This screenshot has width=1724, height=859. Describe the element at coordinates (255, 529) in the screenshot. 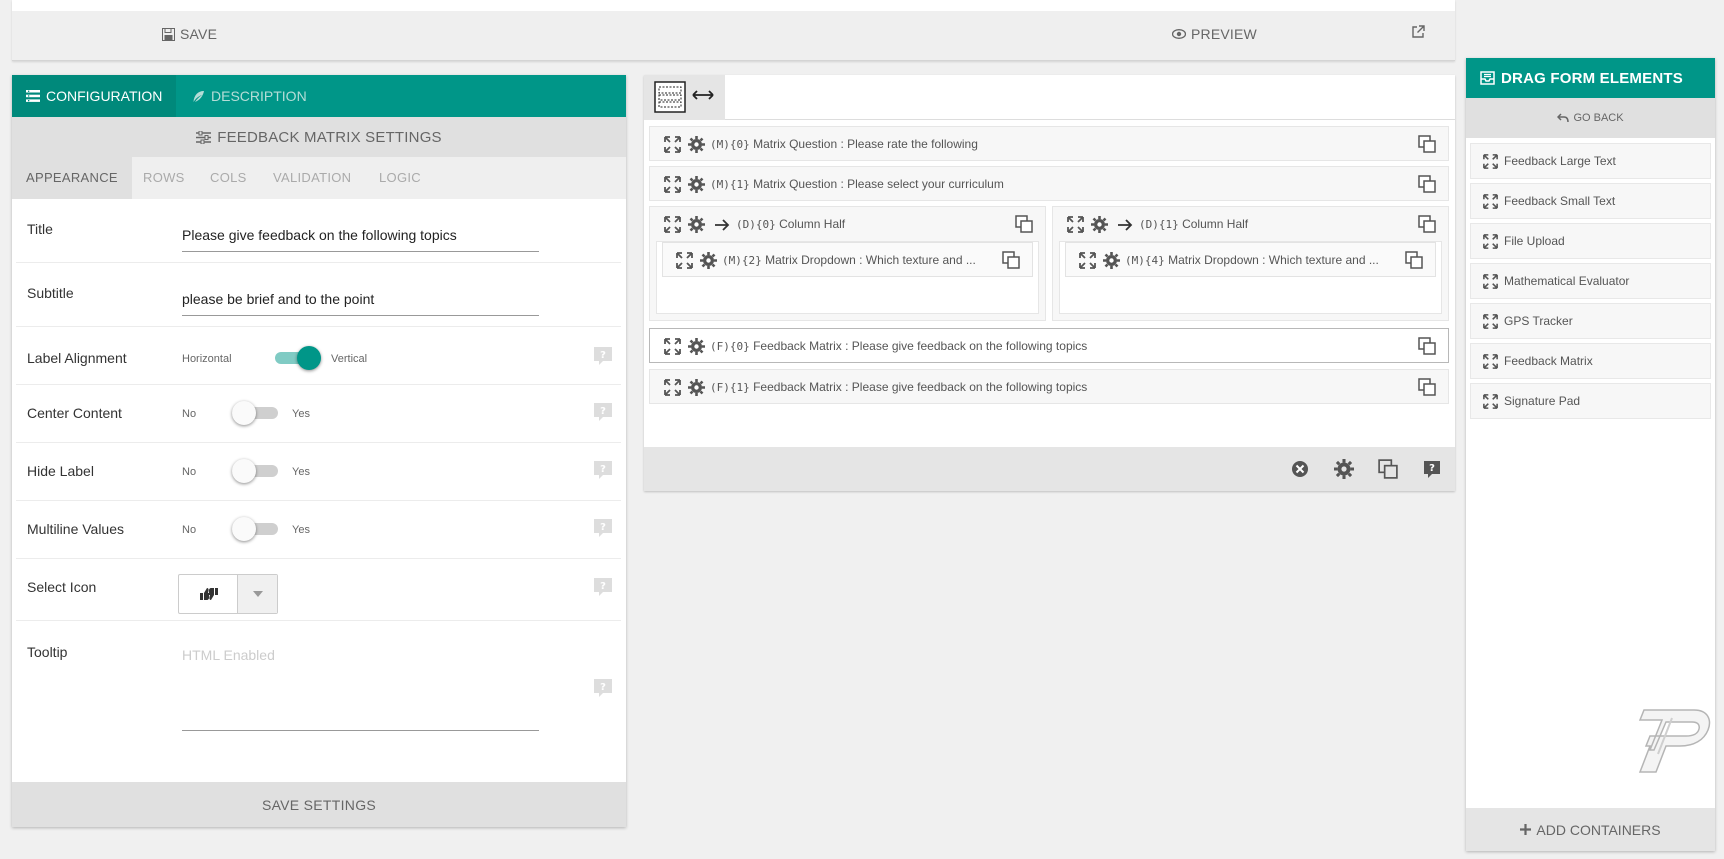

I see `multiline-values-toggle` at that location.